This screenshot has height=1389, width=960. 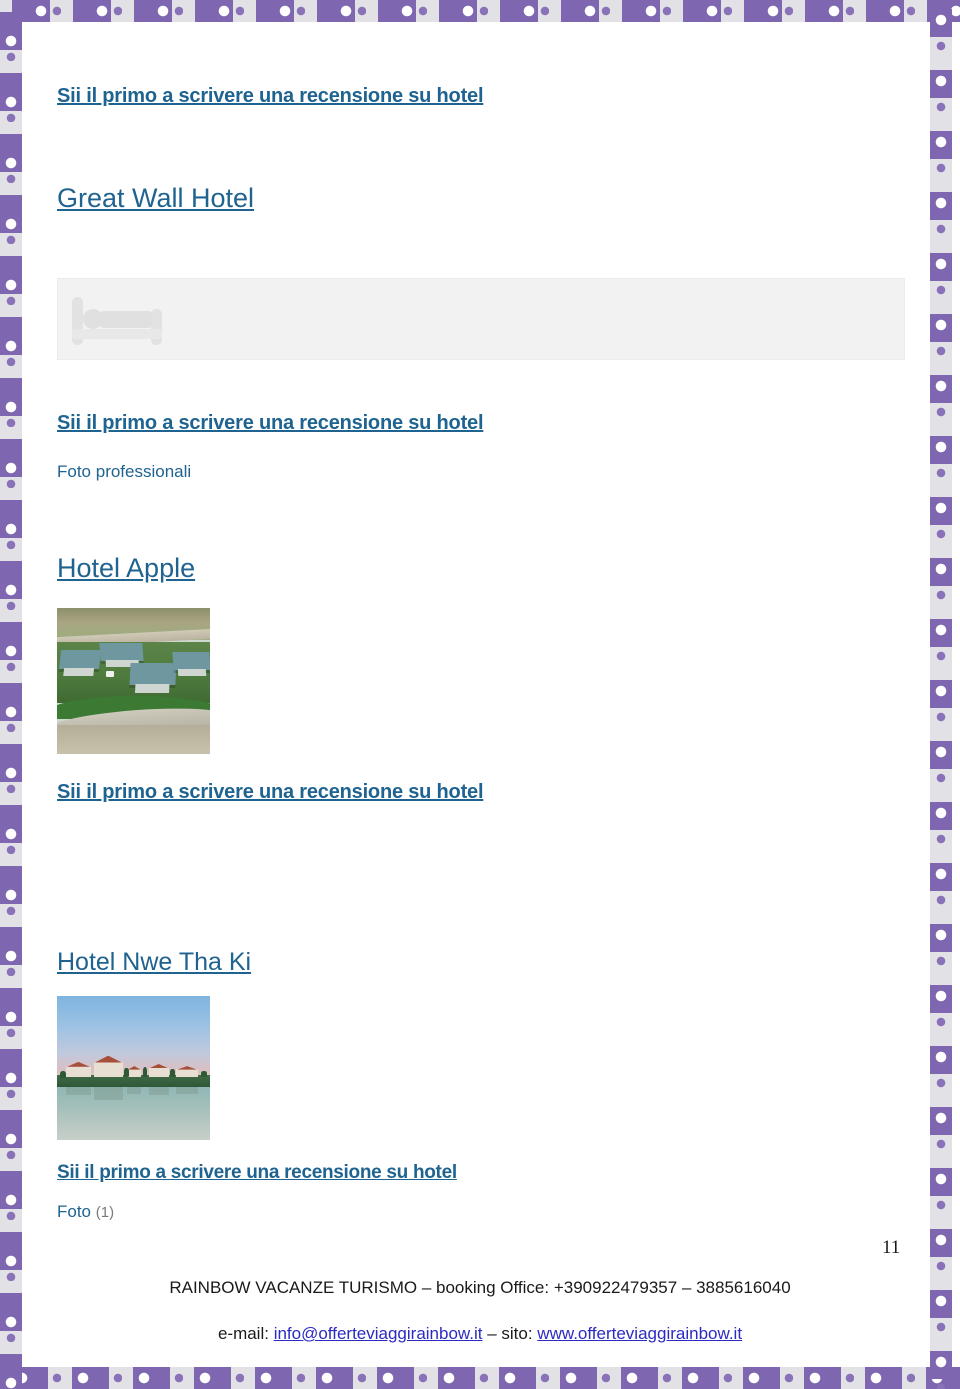 What do you see at coordinates (126, 568) in the screenshot?
I see `hotel-title-hotel-apple: Hotel Apple` at bounding box center [126, 568].